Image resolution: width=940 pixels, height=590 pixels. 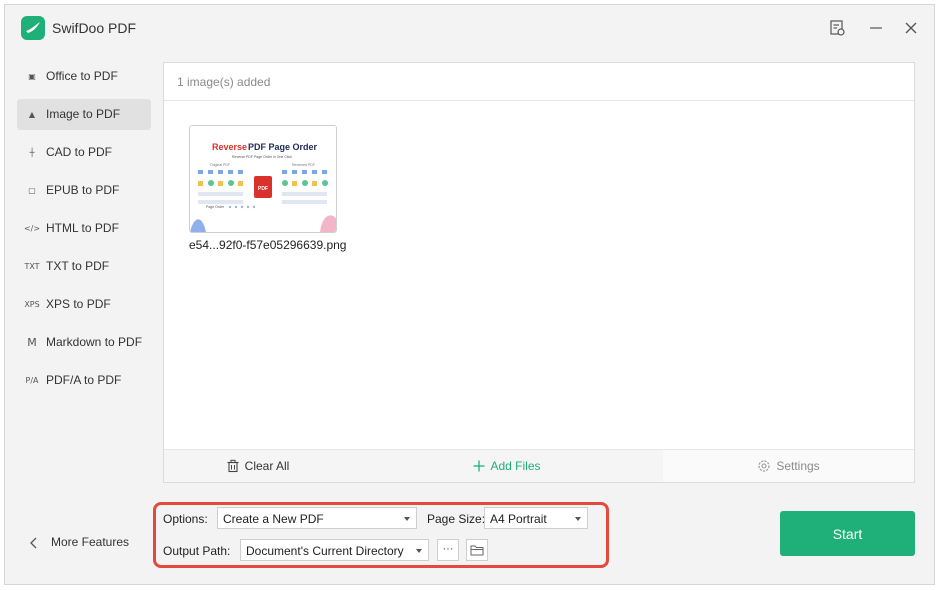 What do you see at coordinates (268, 245) in the screenshot?
I see `file-name: e54...92f0-f57e05296639.png` at bounding box center [268, 245].